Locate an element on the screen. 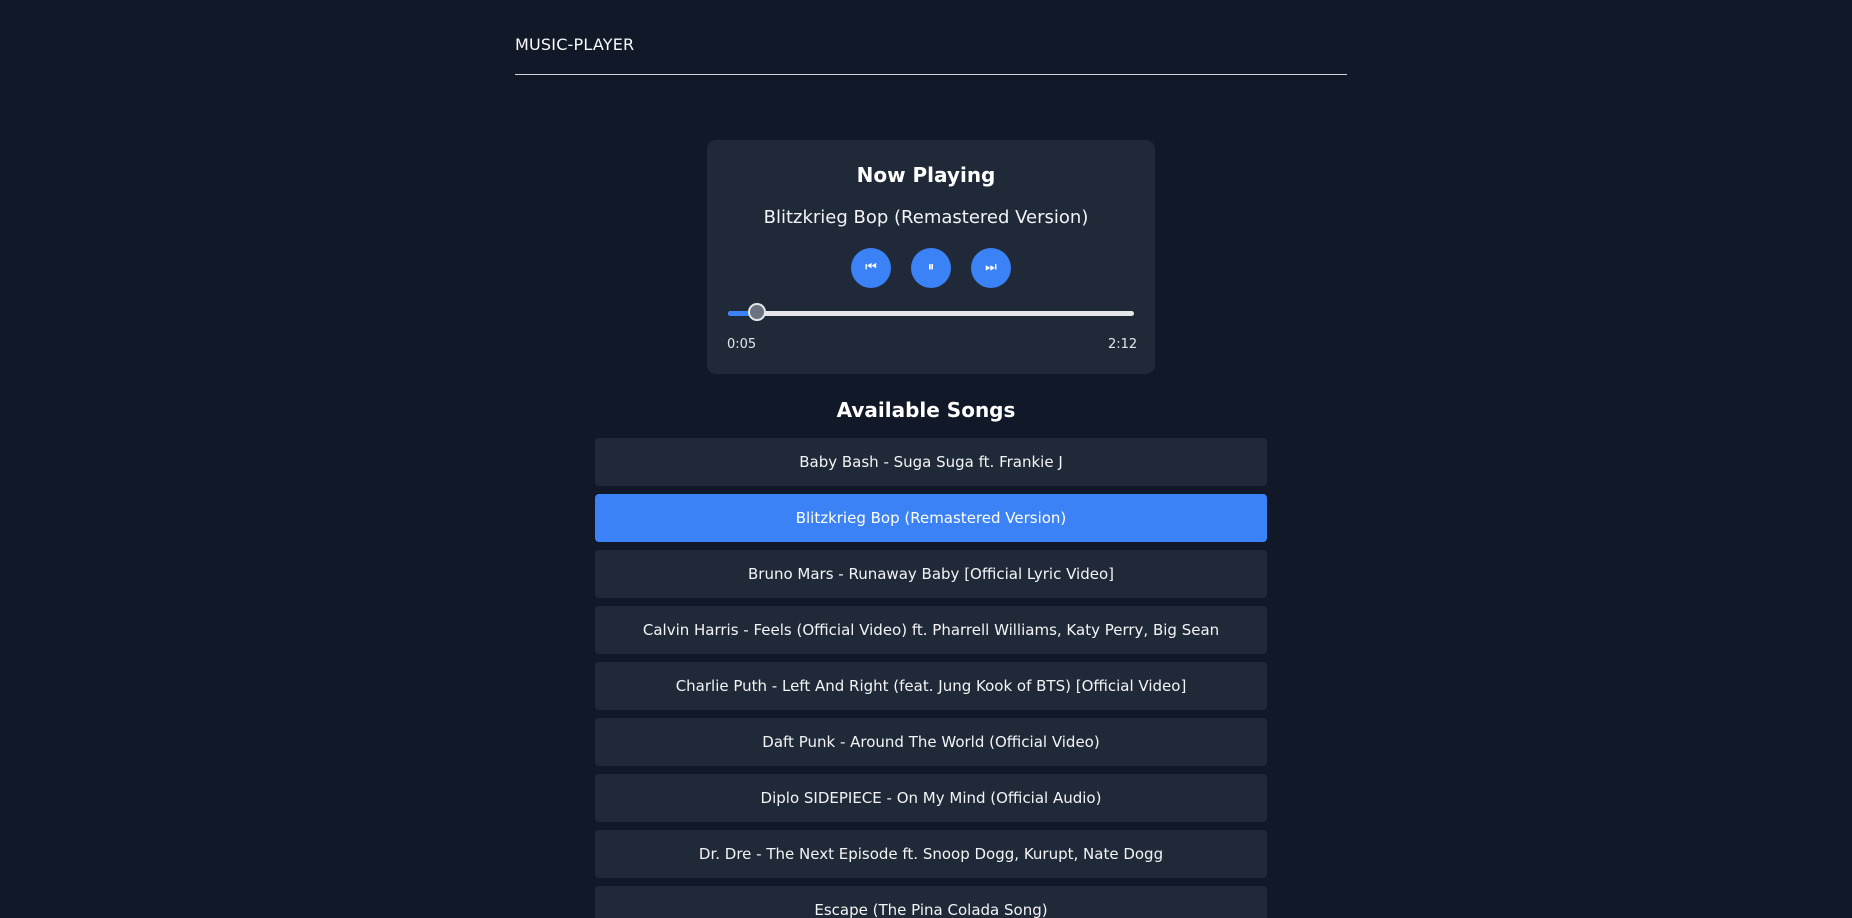 The image size is (1852, 918). song-item: Blitzkrieg Bop (Remastered Version) is located at coordinates (931, 518).